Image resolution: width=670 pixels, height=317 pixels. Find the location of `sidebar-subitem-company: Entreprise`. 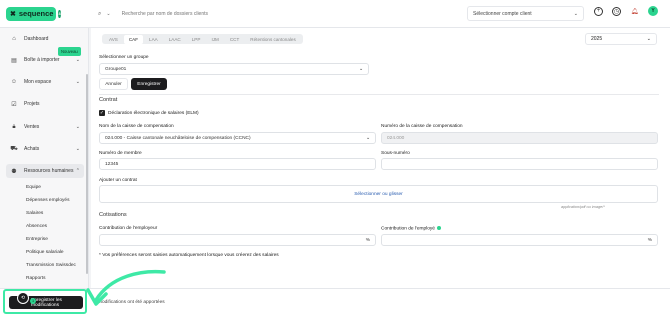

sidebar-subitem-company: Entreprise is located at coordinates (37, 239).